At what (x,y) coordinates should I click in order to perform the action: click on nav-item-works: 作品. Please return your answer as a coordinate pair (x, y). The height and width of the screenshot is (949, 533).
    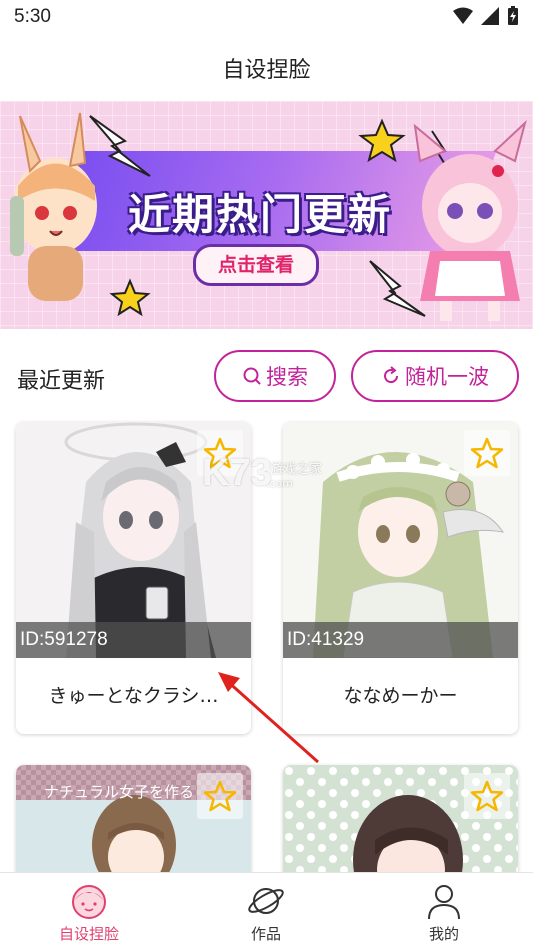
    Looking at the image, I should click on (266, 911).